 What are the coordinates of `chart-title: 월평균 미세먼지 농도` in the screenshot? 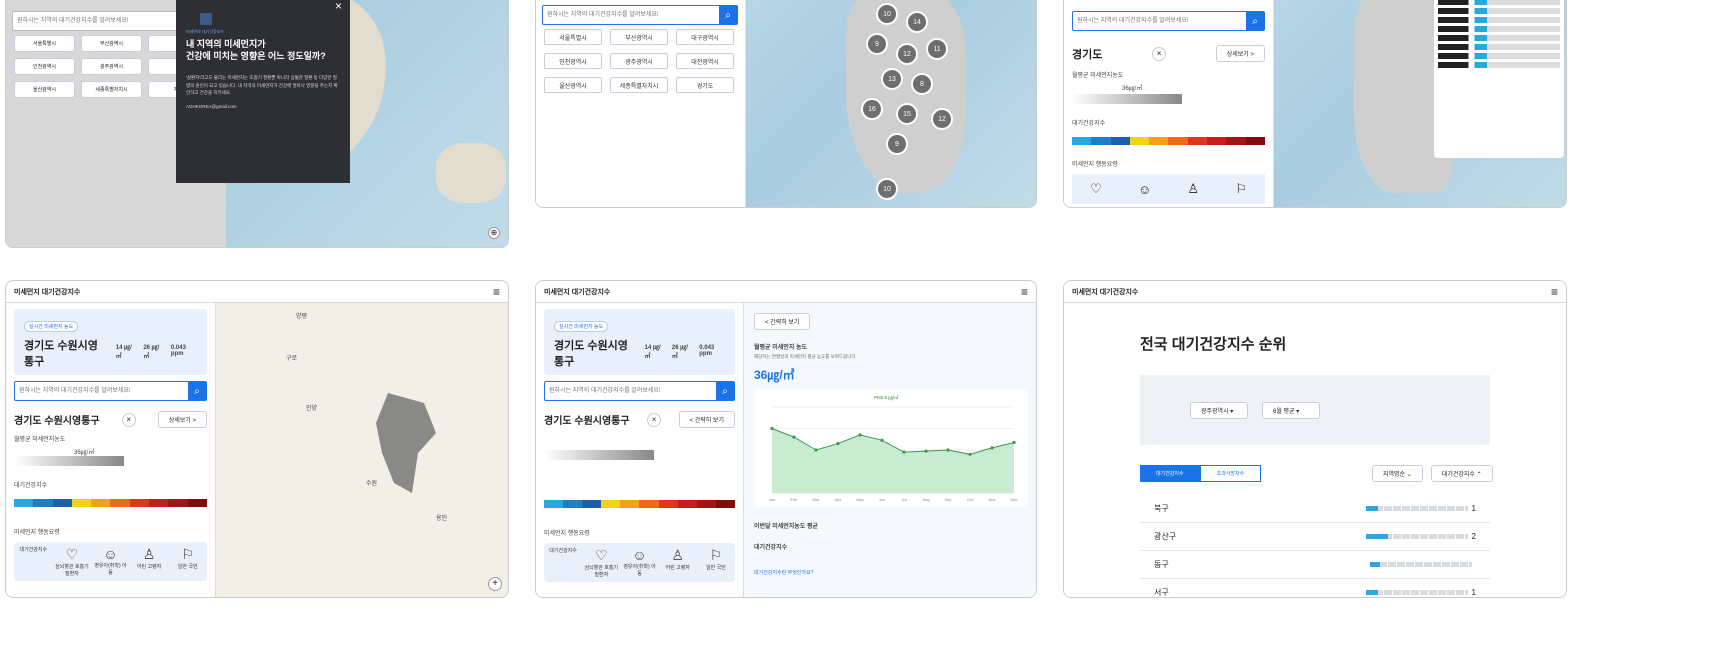 It's located at (781, 348).